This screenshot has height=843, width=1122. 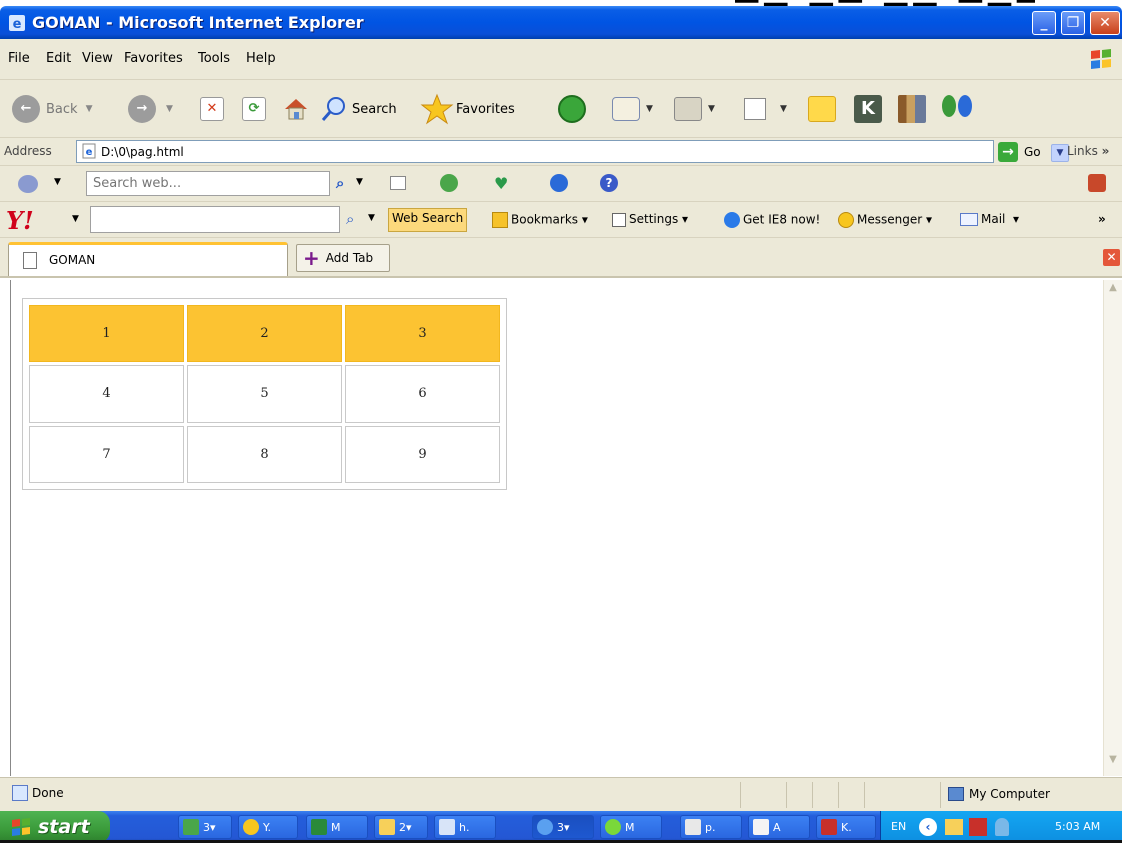 What do you see at coordinates (954, 827) in the screenshot?
I see `tray-folder-icon` at bounding box center [954, 827].